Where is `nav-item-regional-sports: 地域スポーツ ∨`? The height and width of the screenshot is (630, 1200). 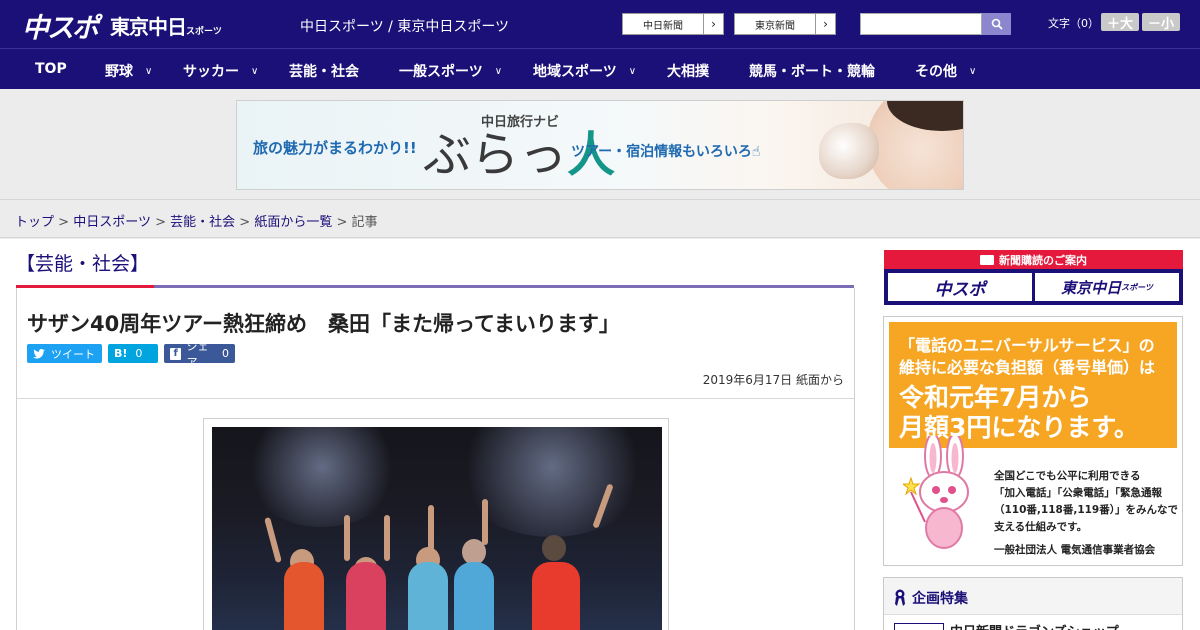 nav-item-regional-sports: 地域スポーツ ∨ is located at coordinates (584, 71).